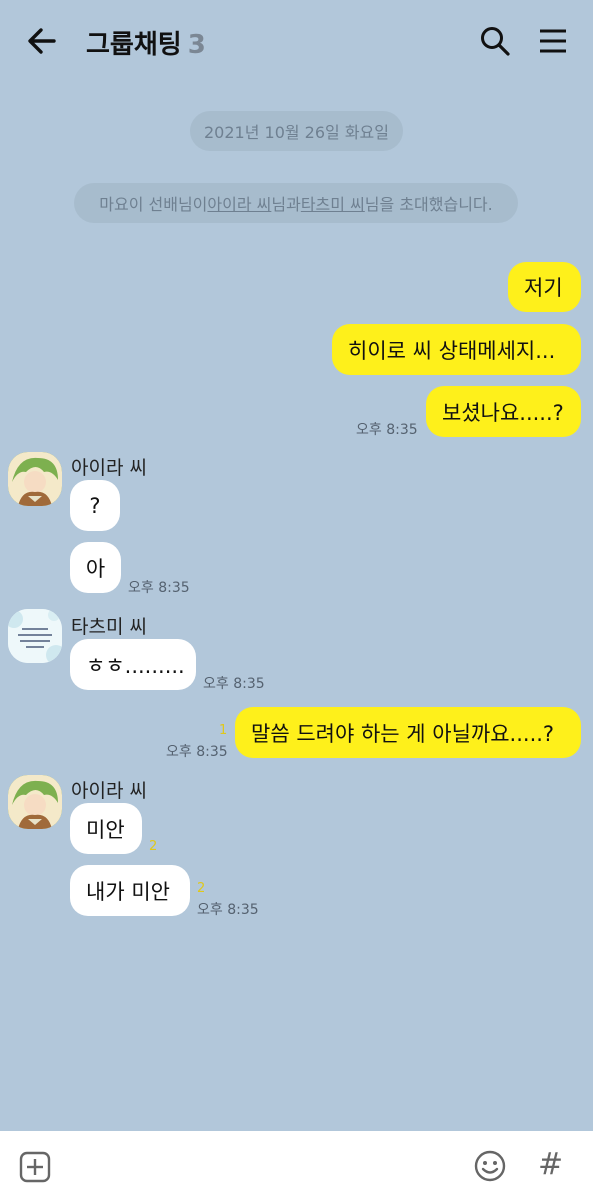 The height and width of the screenshot is (1200, 593). I want to click on my-message-bubble: 말씀 드려야 하는 게 아닐까요.....?, so click(408, 732).